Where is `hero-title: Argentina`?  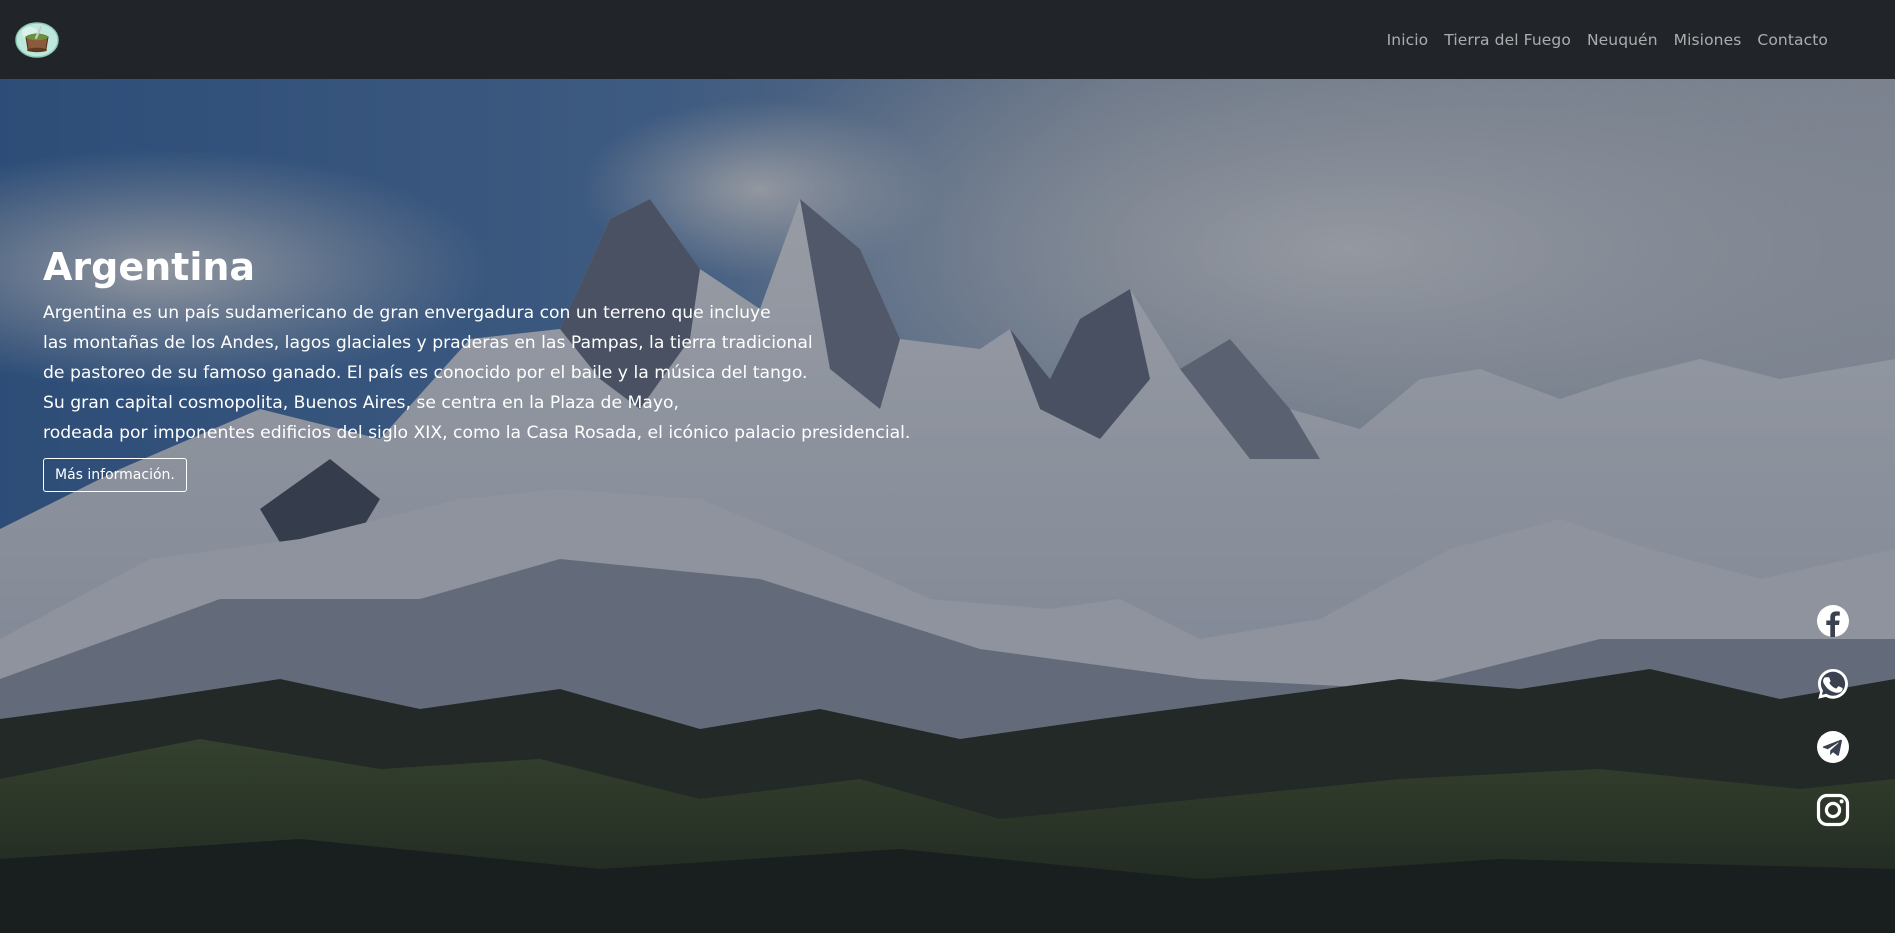
hero-title: Argentina is located at coordinates (149, 267).